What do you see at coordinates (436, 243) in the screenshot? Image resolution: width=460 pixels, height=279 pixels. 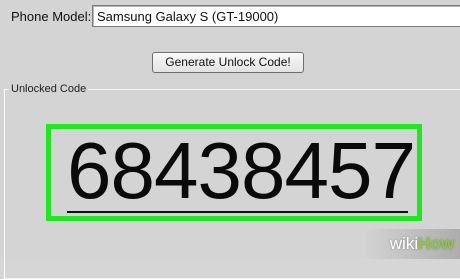 I see `watermark-how: How` at bounding box center [436, 243].